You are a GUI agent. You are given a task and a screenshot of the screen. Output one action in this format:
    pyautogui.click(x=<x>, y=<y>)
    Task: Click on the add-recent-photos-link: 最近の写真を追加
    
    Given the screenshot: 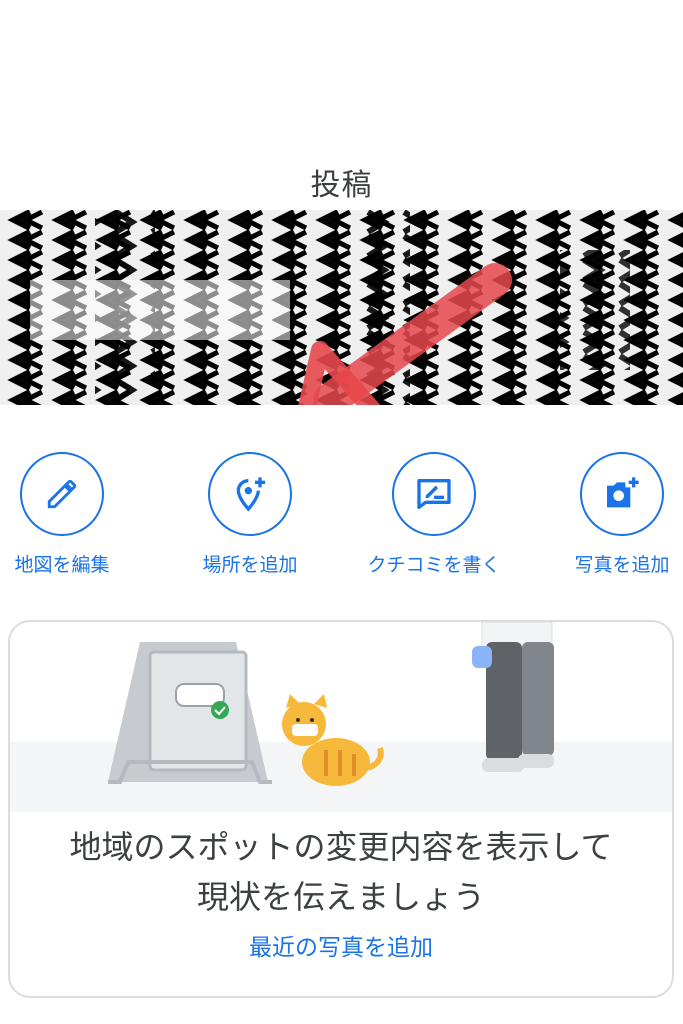 What is the action you would take?
    pyautogui.click(x=341, y=945)
    